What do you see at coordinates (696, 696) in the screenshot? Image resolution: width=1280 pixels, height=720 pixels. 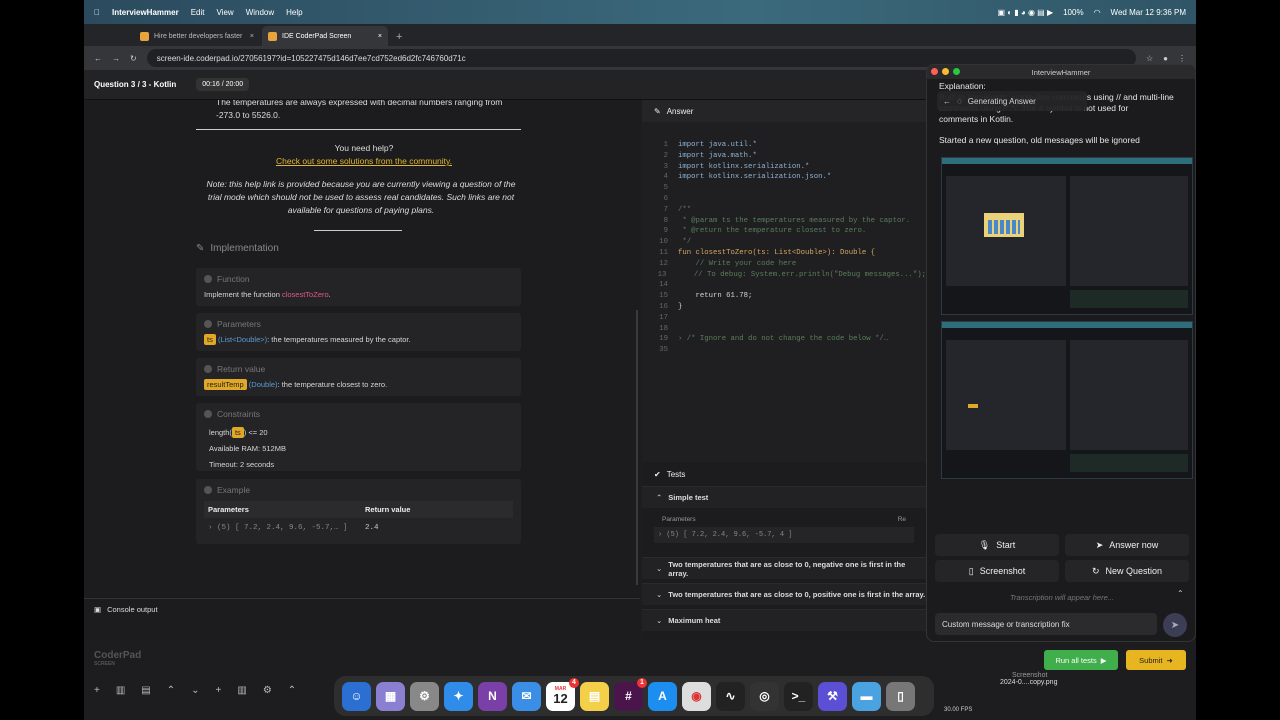 I see `chrome-icon: ◉` at bounding box center [696, 696].